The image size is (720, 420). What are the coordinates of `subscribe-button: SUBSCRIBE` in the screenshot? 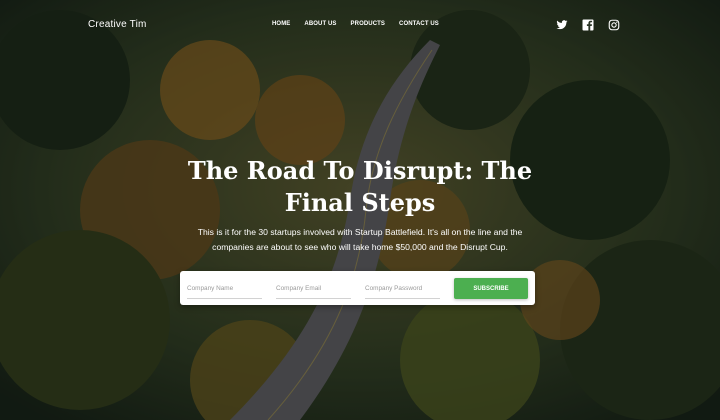 It's located at (491, 288).